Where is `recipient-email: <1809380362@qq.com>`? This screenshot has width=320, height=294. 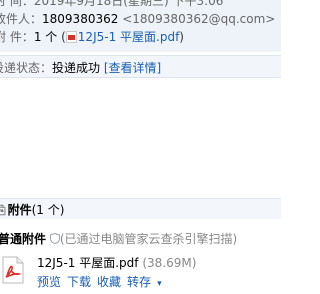
recipient-email: <1809380362@qq.com> is located at coordinates (199, 19).